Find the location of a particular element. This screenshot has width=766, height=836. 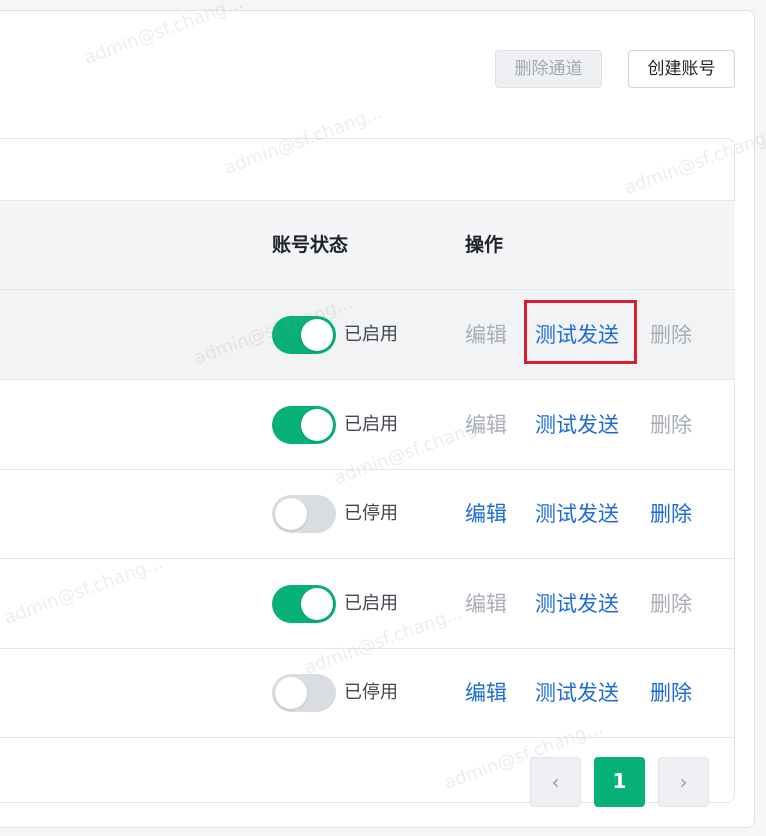

column-header-account-status: 账号状态 is located at coordinates (310, 245).